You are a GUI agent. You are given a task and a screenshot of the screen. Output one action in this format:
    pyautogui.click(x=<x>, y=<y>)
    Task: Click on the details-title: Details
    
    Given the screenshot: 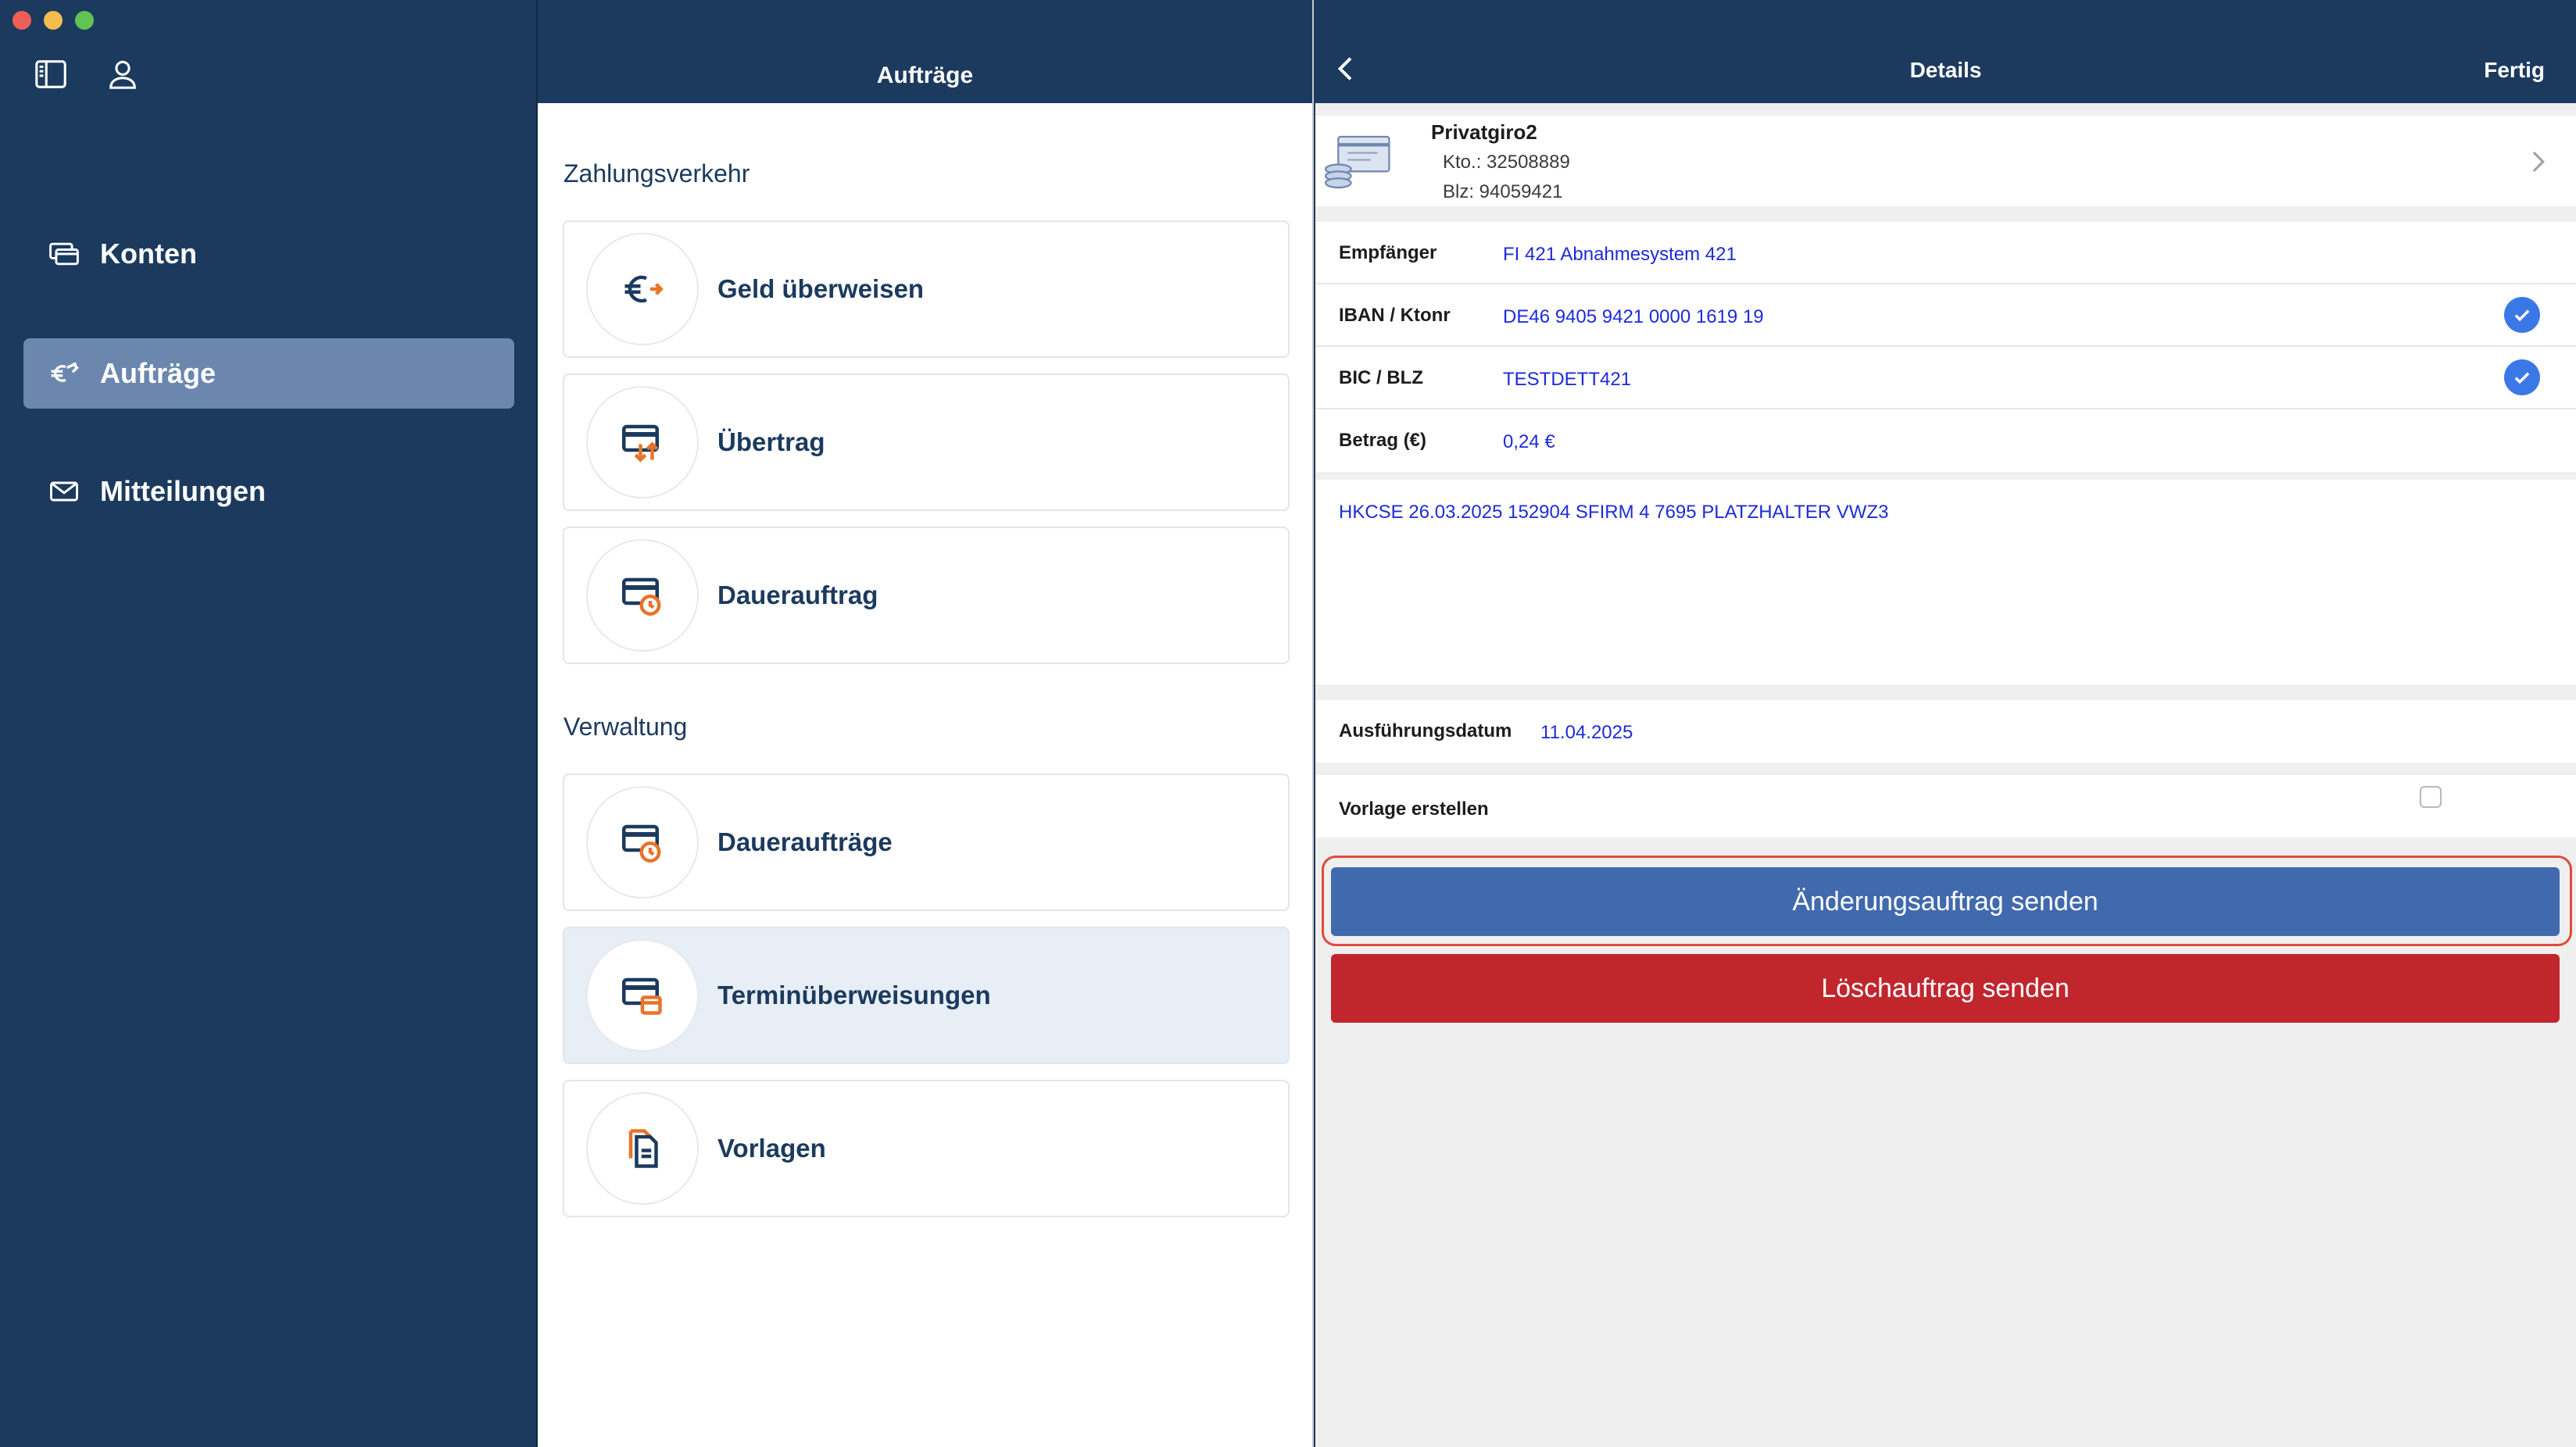 What is the action you would take?
    pyautogui.click(x=1945, y=70)
    